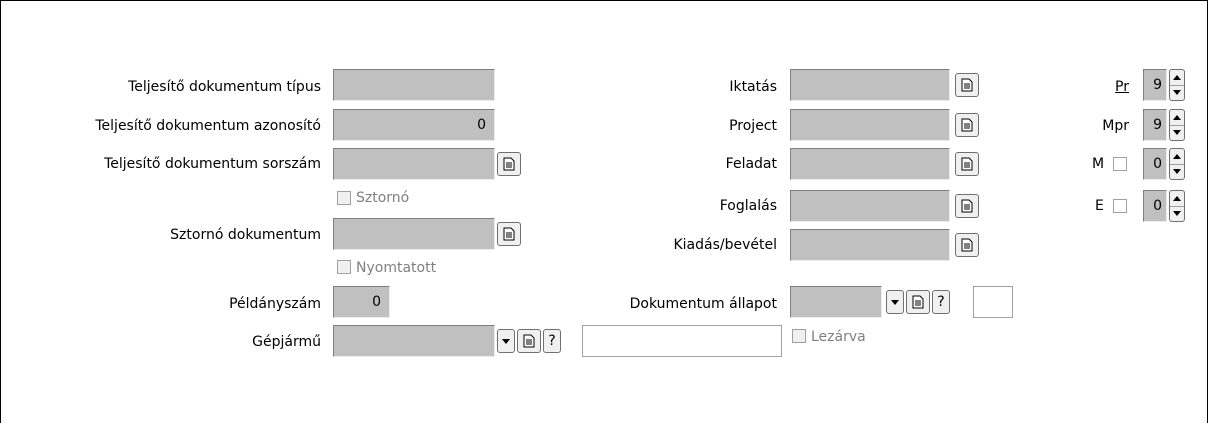 This screenshot has width=1208, height=424. Describe the element at coordinates (753, 126) in the screenshot. I see `project-label: Project` at that location.